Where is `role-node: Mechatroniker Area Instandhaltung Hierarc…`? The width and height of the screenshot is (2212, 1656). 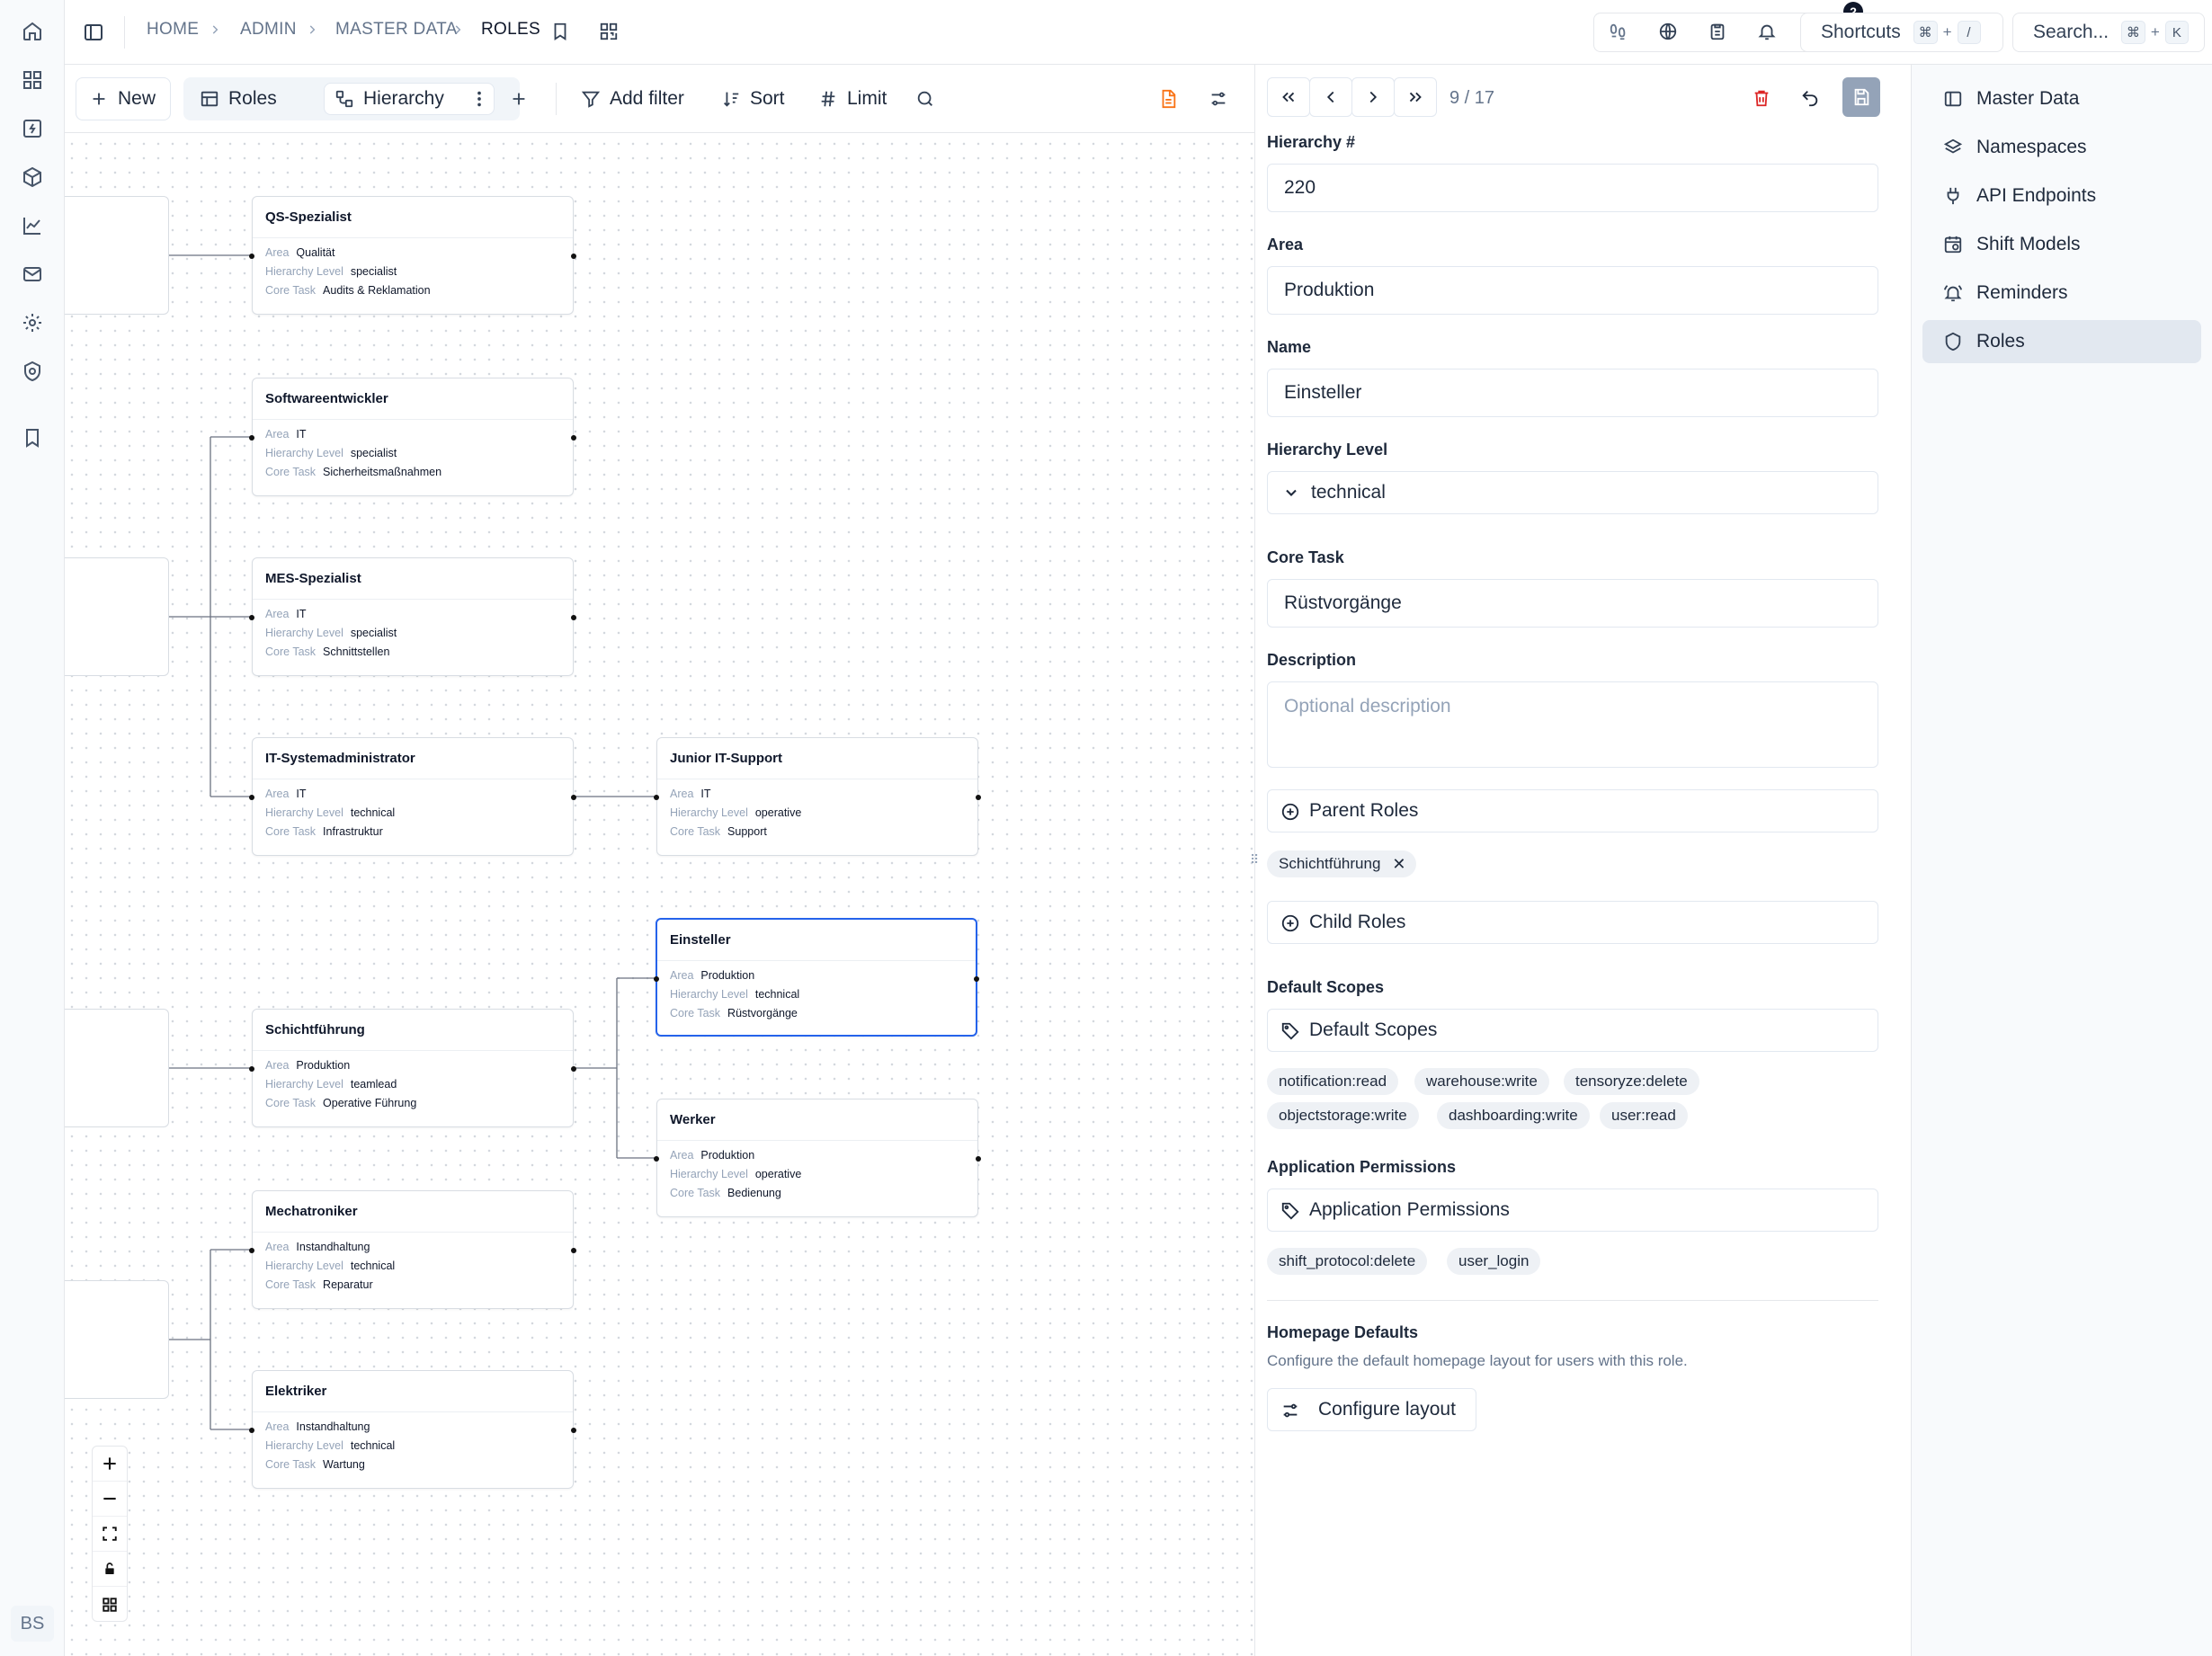 role-node: Mechatroniker Area Instandhaltung Hierarc… is located at coordinates (412, 1249).